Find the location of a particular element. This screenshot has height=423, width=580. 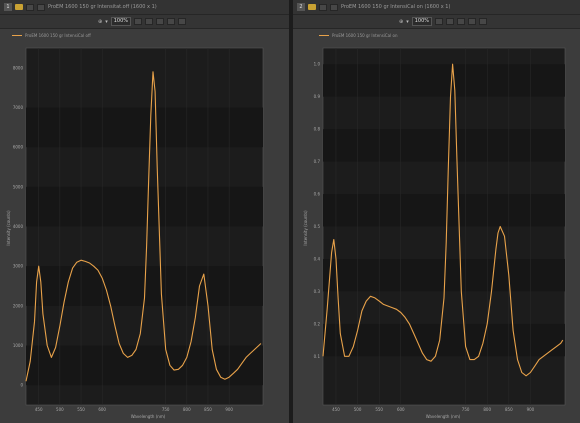

left-zoom-height-icon is located at coordinates (160, 21).